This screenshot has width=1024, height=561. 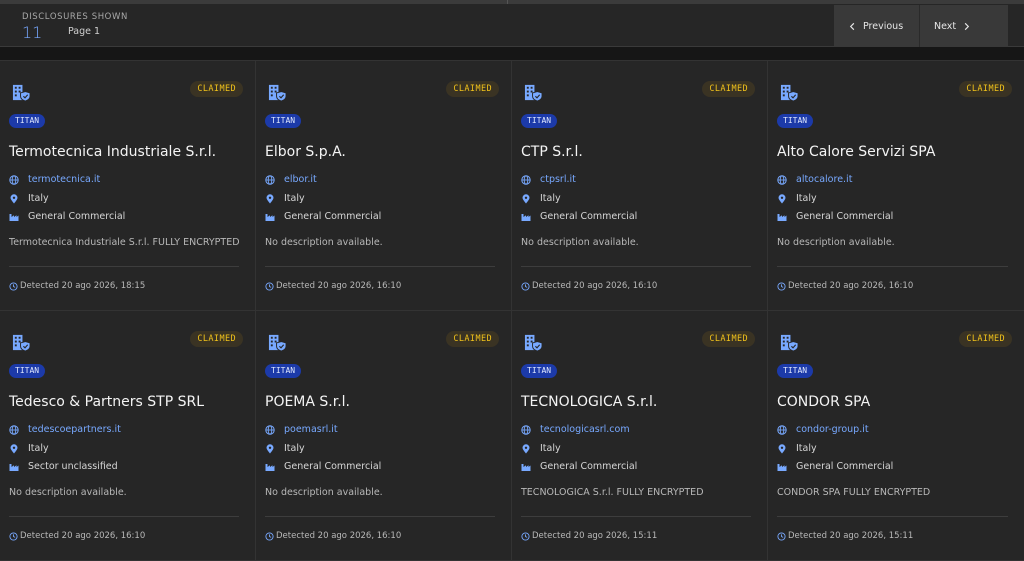 I want to click on website-row: elbor.it, so click(x=291, y=179).